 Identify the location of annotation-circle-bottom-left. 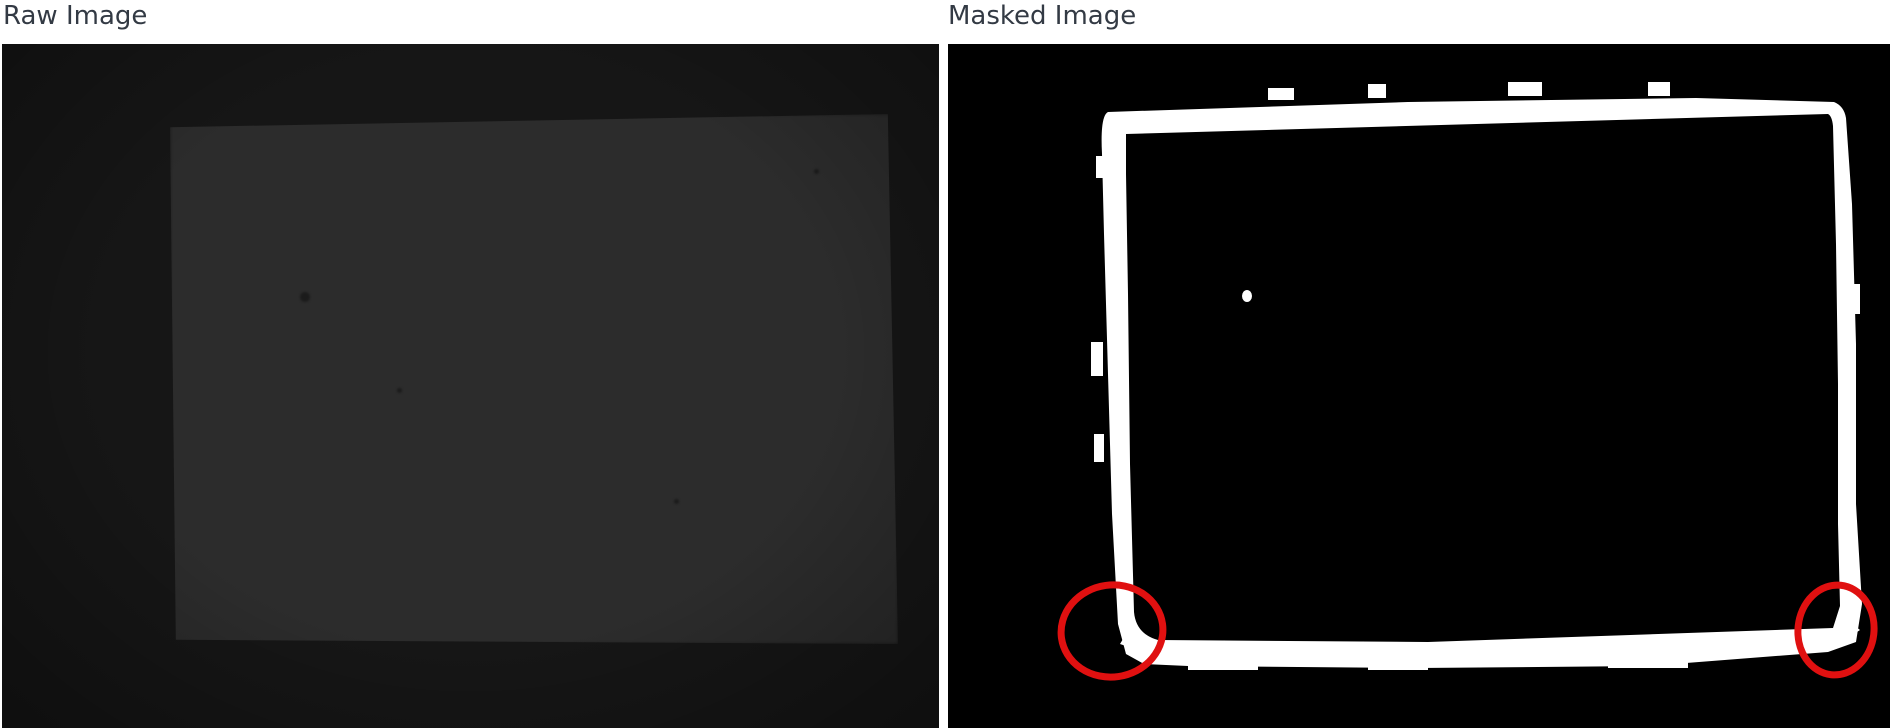
(1112, 631).